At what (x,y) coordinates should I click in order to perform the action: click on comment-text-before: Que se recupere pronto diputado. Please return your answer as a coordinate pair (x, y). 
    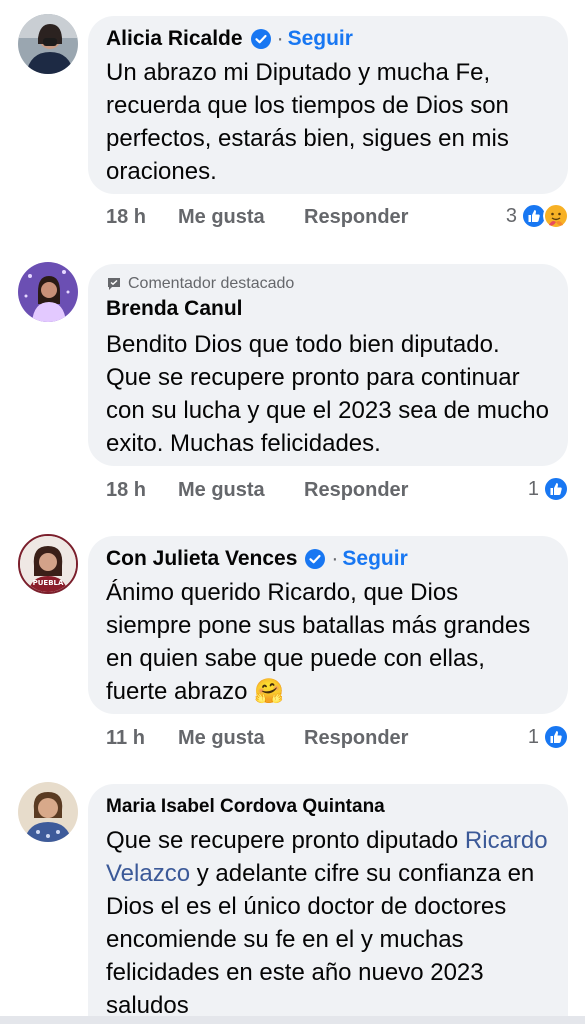
    Looking at the image, I should click on (282, 840).